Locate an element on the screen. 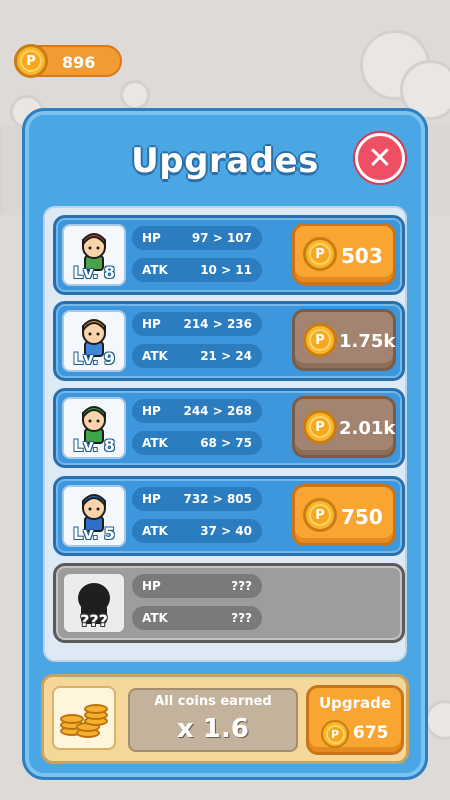 The image size is (450, 800). atk-stat: ATK 21 > 24 is located at coordinates (197, 356).